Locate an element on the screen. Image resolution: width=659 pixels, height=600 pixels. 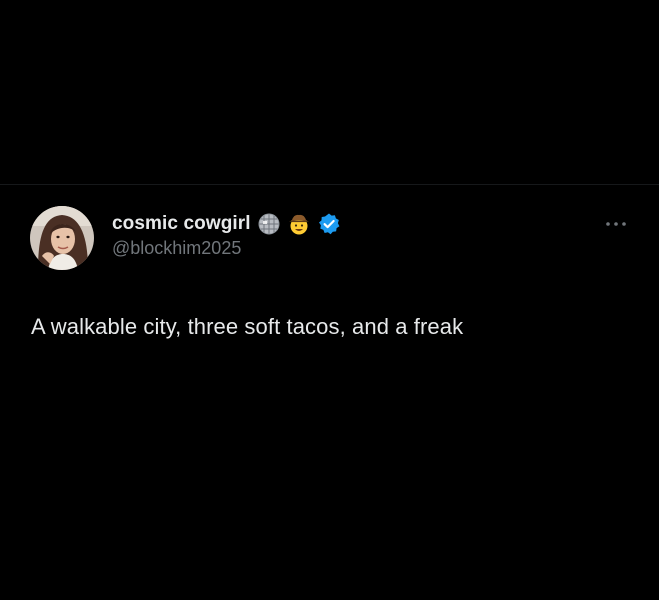
verified-badge-icon is located at coordinates (329, 224).